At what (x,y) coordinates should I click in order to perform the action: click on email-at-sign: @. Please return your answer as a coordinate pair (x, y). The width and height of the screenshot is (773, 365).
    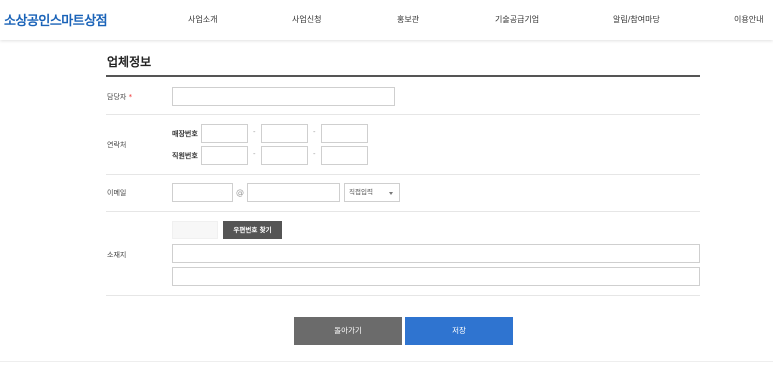
    Looking at the image, I should click on (240, 192).